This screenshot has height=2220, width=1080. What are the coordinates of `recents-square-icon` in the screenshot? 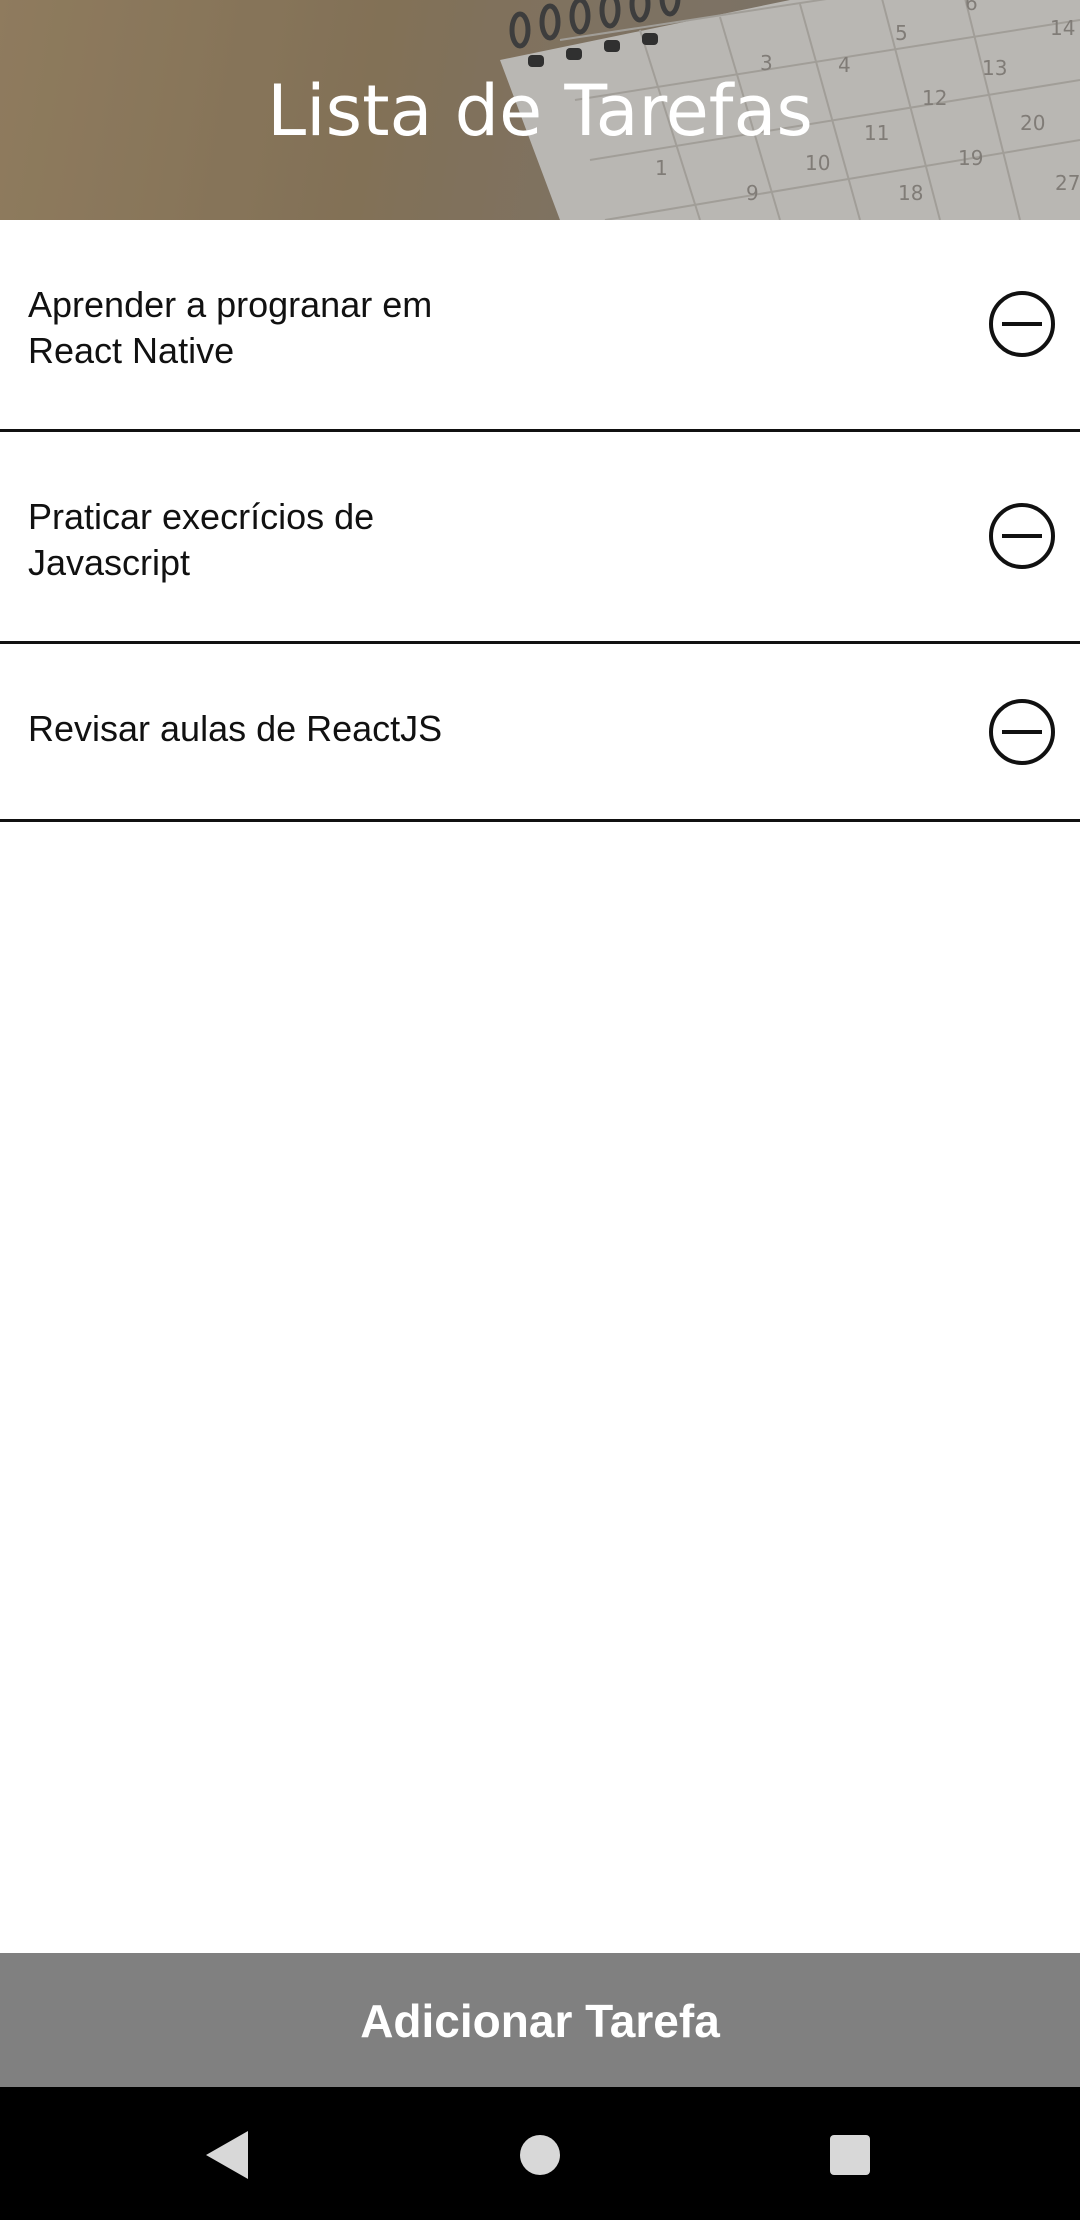 It's located at (850, 2155).